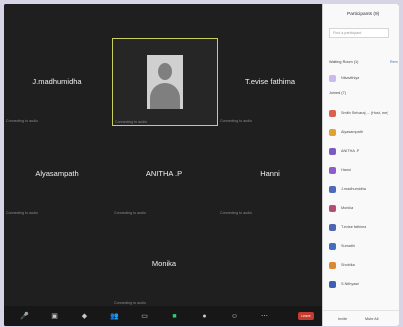 This screenshot has width=403, height=327. What do you see at coordinates (394, 62) in the screenshot?
I see `remove-all-button: Rem` at bounding box center [394, 62].